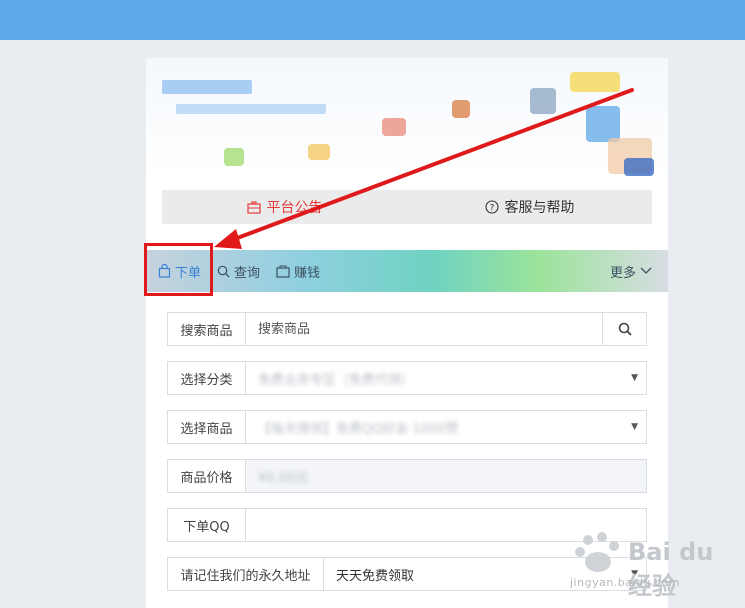  What do you see at coordinates (646, 270) in the screenshot?
I see `chevron-down-icon` at bounding box center [646, 270].